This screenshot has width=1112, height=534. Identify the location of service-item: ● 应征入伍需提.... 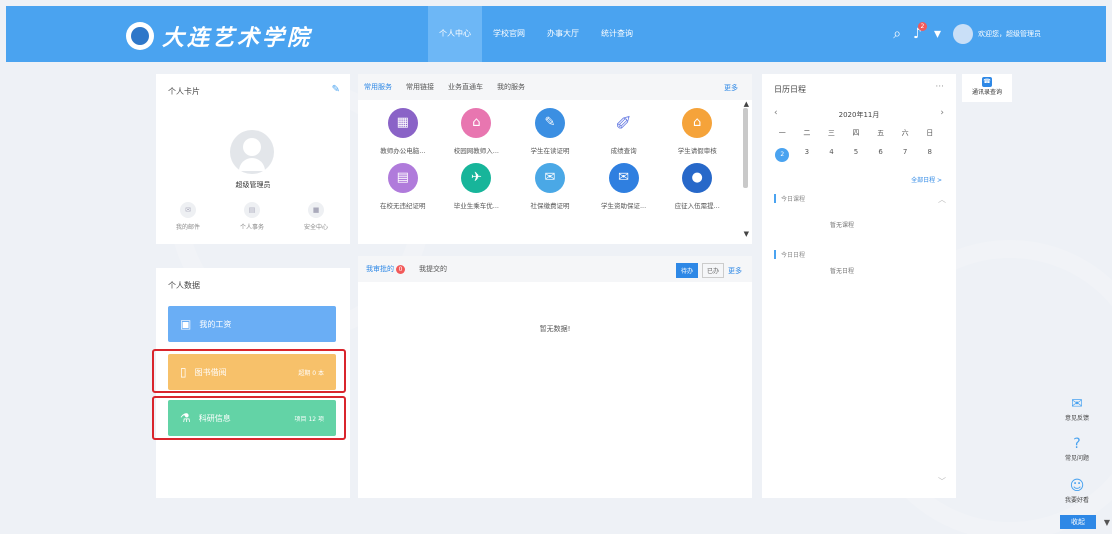
(697, 186).